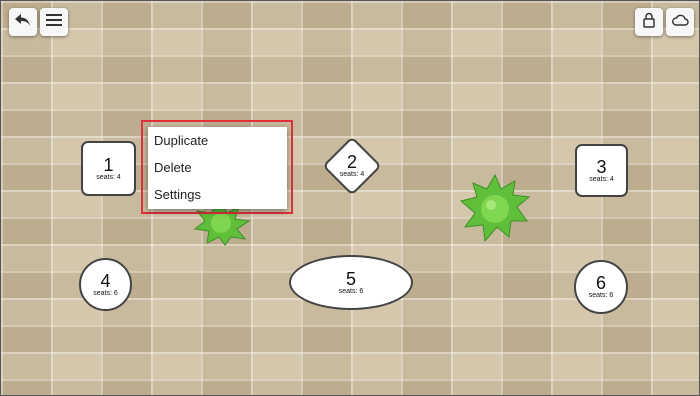 The height and width of the screenshot is (396, 700). Describe the element at coordinates (108, 164) in the screenshot. I see `table-number: 1` at that location.